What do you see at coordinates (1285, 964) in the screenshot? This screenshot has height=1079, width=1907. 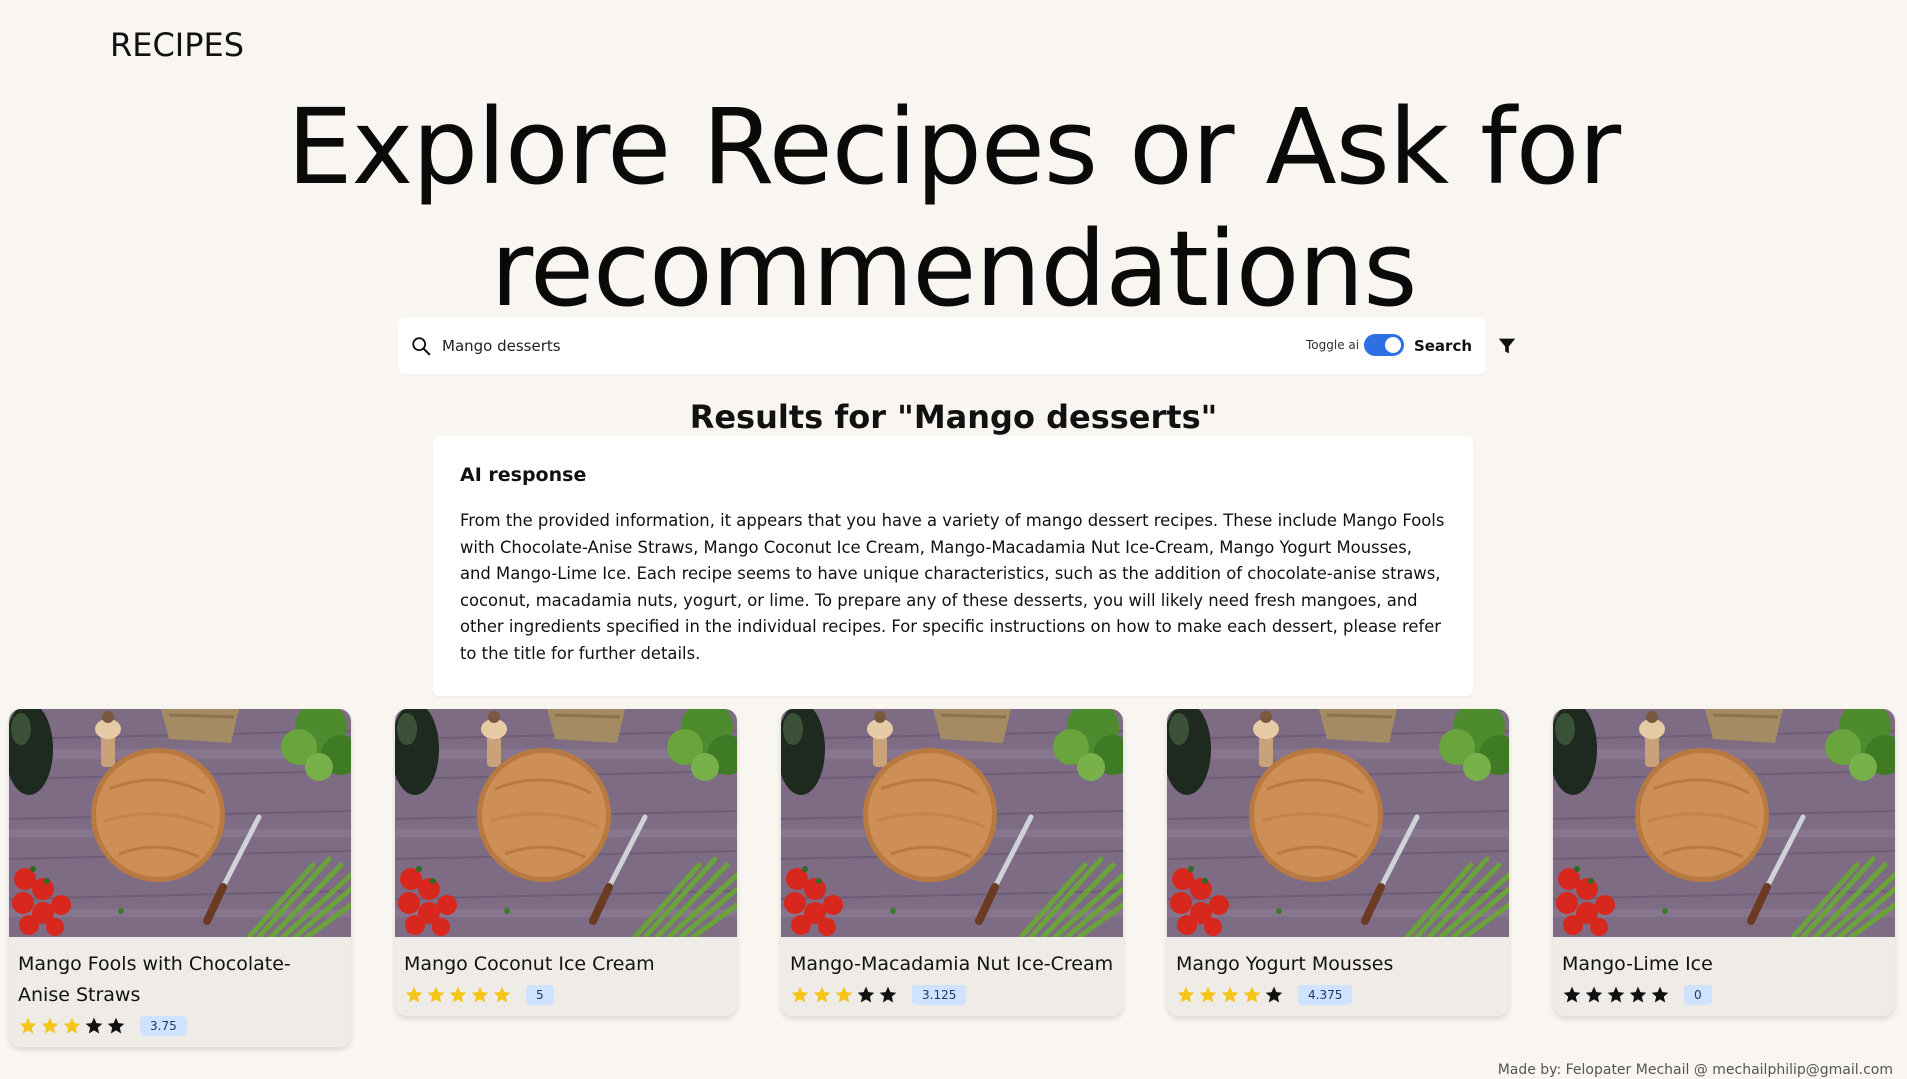 I see `recipe-title: Mango Yogurt Mousses` at bounding box center [1285, 964].